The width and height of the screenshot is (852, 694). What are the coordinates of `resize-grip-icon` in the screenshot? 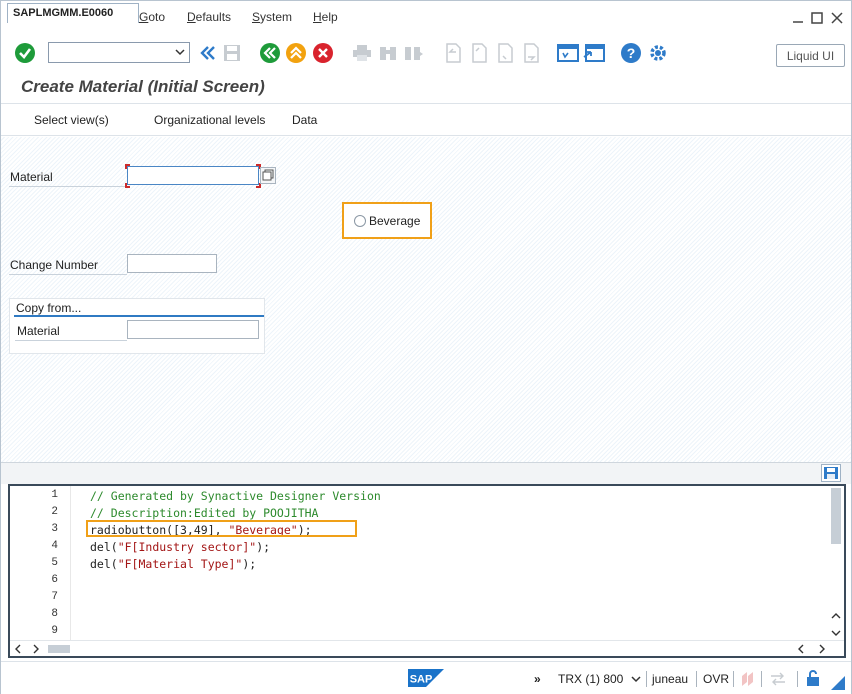 It's located at (838, 683).